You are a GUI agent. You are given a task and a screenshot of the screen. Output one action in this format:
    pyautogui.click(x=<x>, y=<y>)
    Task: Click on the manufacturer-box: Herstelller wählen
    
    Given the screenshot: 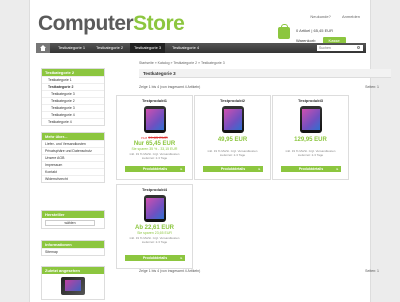 What is the action you would take?
    pyautogui.click(x=73, y=219)
    